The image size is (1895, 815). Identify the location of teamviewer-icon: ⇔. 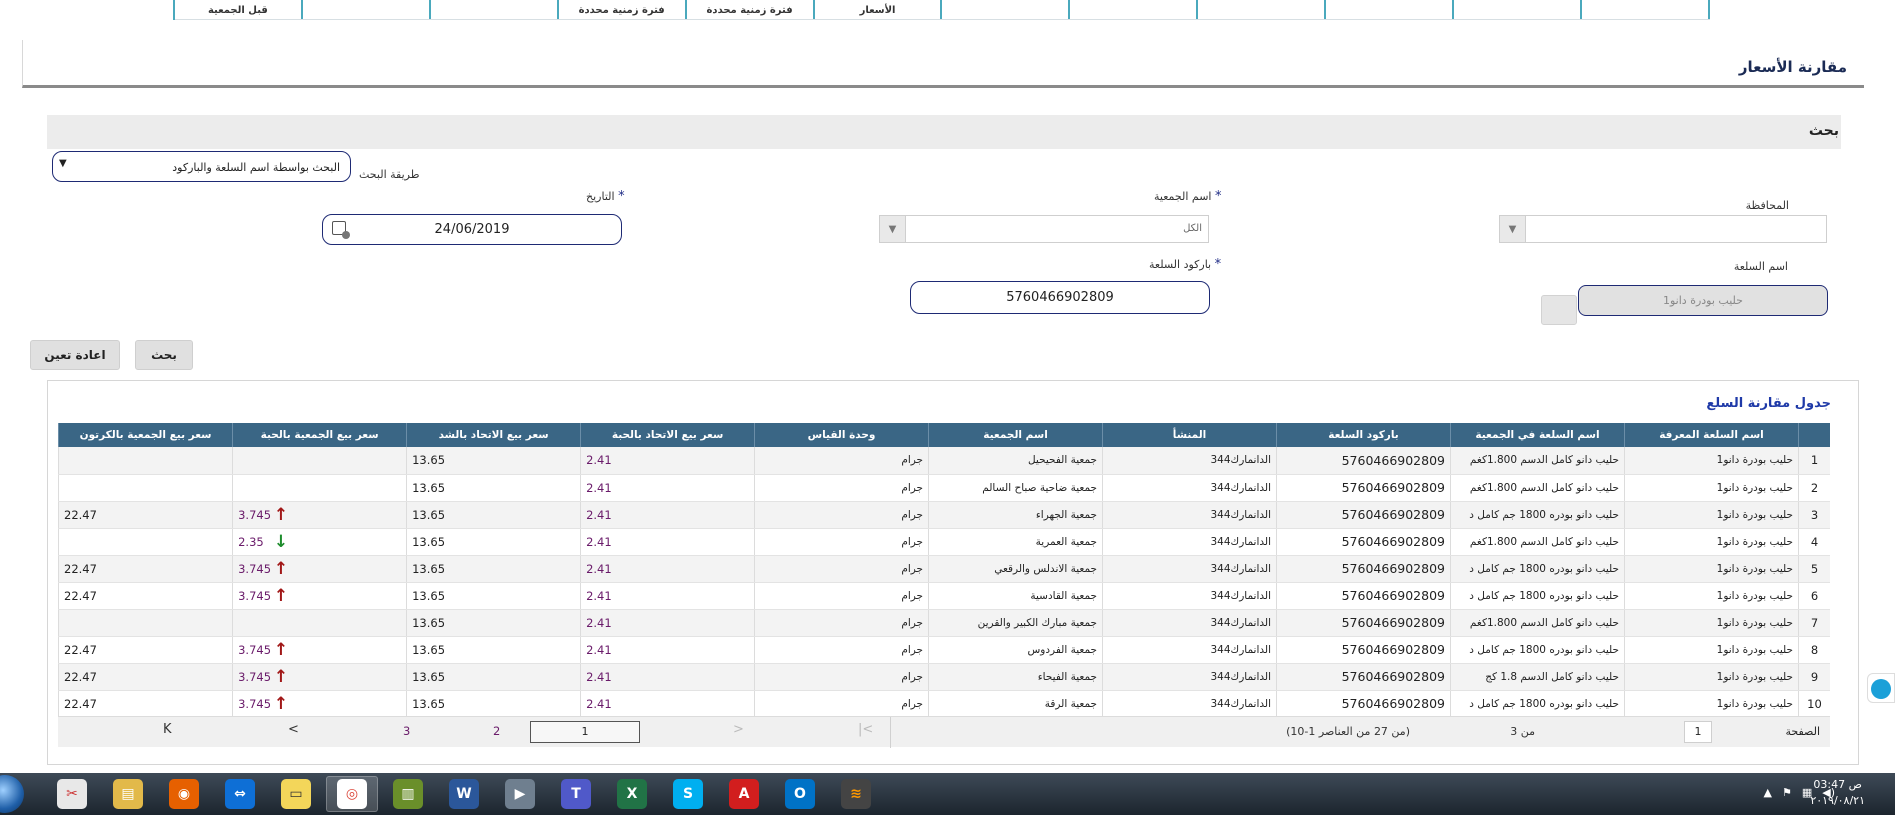
(240, 794).